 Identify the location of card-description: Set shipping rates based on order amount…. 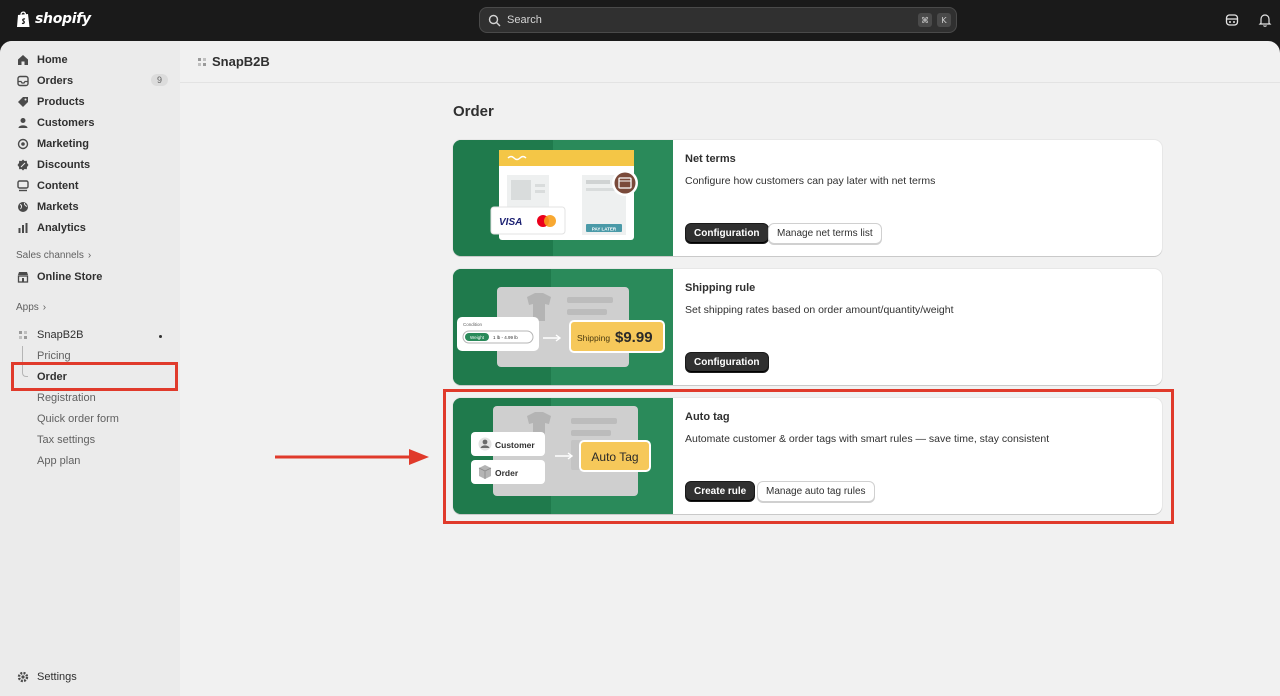
(819, 310).